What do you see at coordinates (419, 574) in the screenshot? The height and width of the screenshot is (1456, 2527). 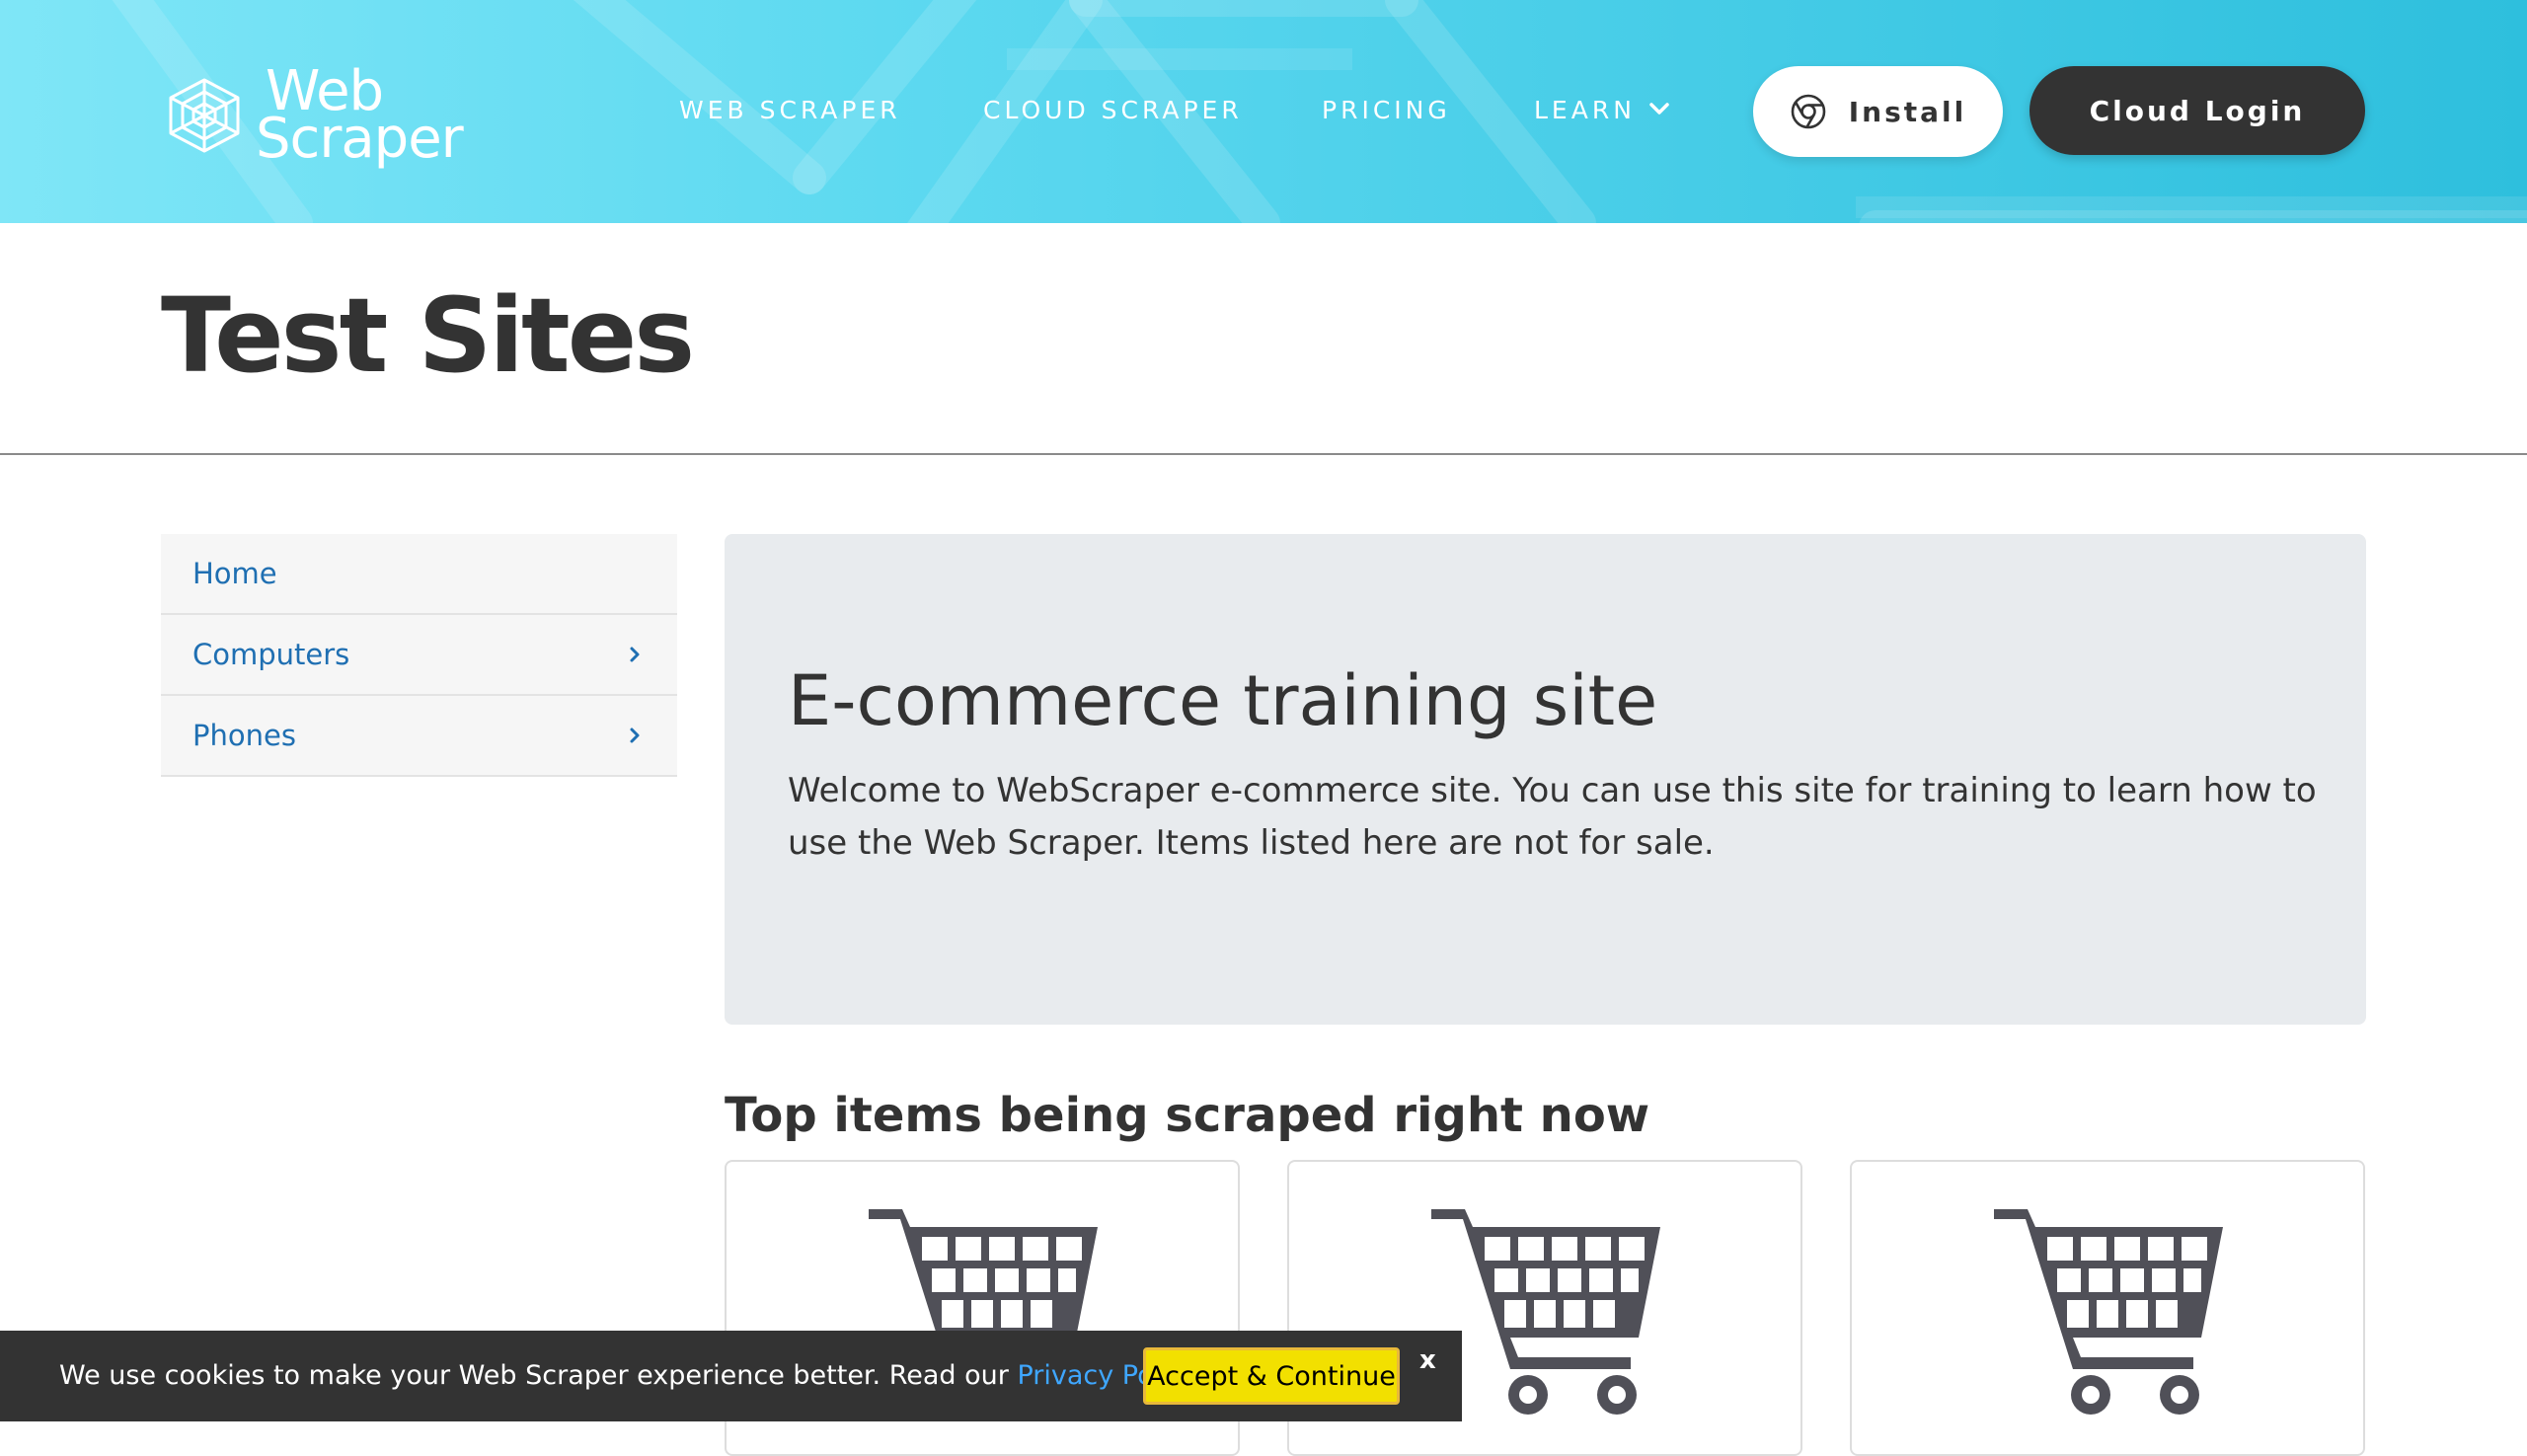 I see `sidebar-item-home: Home` at bounding box center [419, 574].